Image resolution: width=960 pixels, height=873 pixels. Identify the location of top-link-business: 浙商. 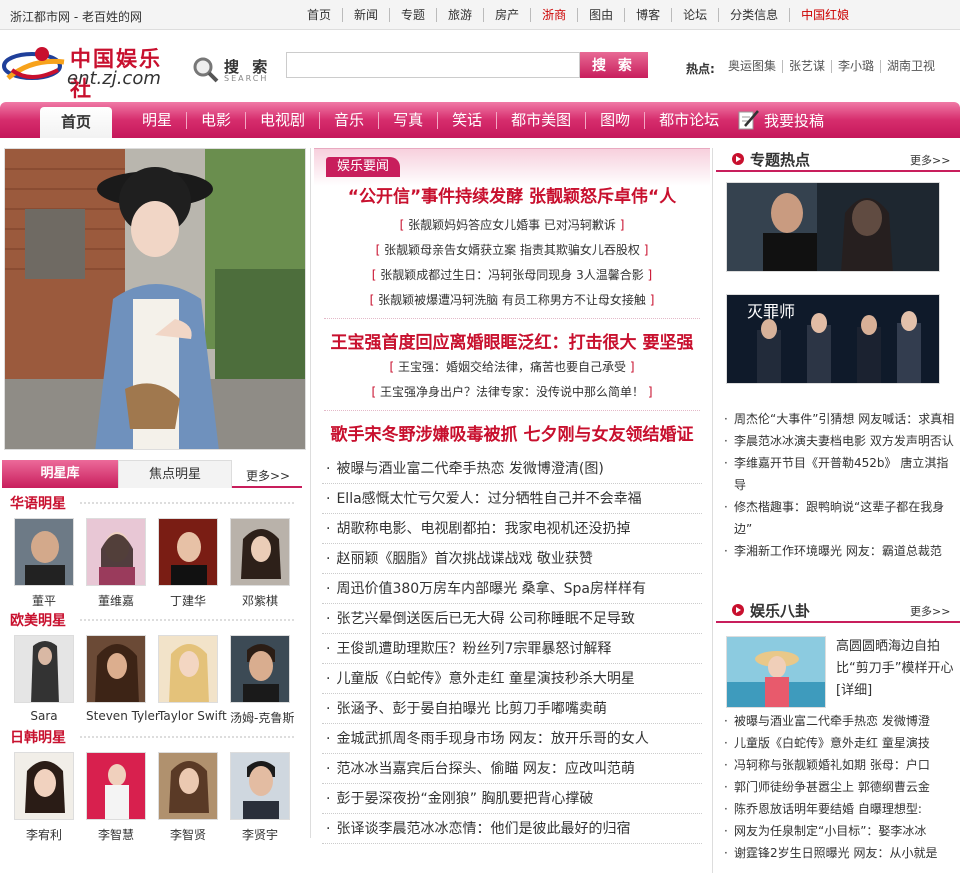
(553, 15).